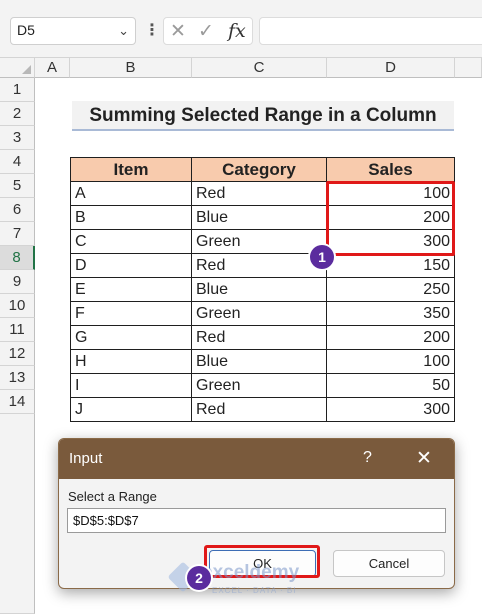  I want to click on dialog-title: Input, so click(86, 458).